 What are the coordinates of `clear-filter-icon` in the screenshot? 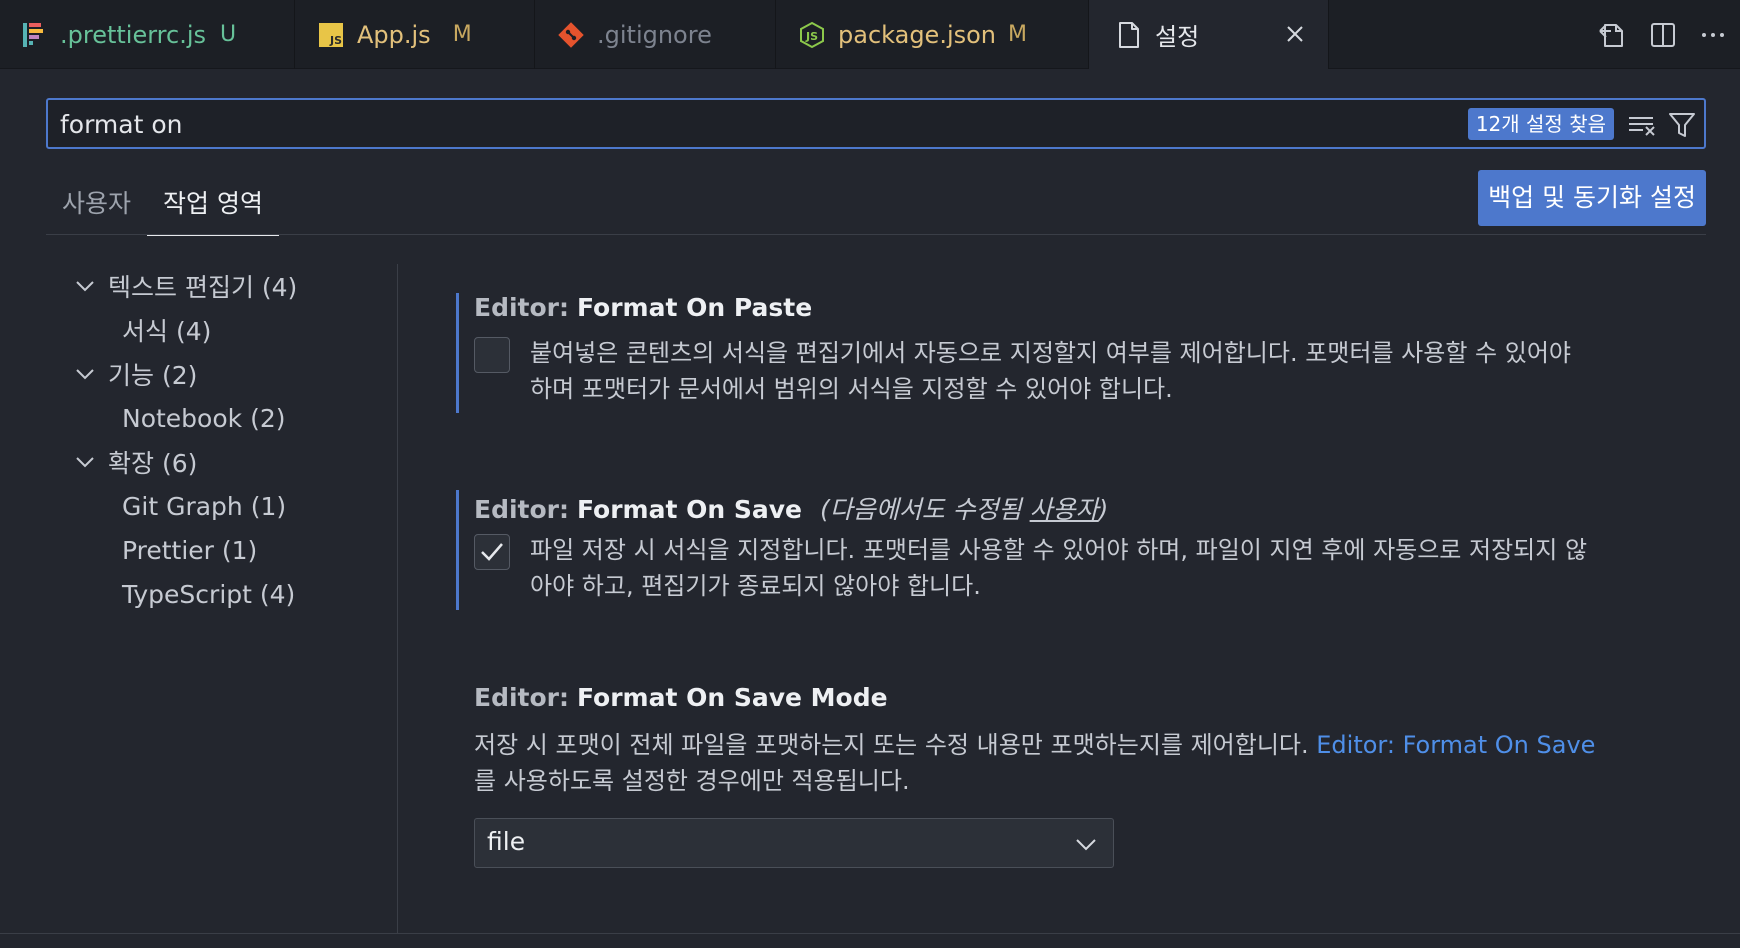 It's located at (1642, 125).